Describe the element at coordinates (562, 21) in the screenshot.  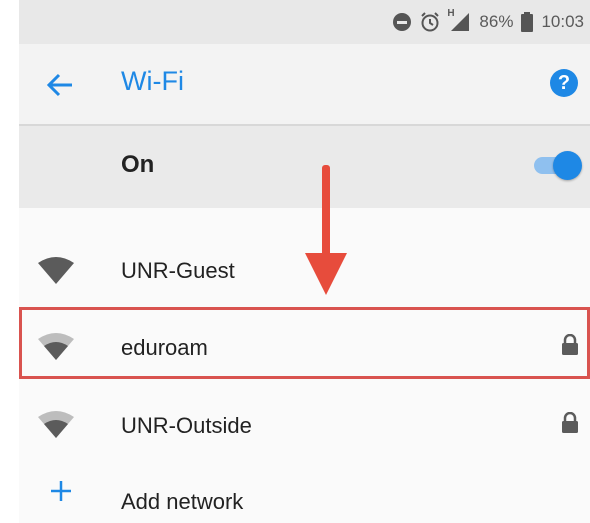
I see `clock: 10:03` at that location.